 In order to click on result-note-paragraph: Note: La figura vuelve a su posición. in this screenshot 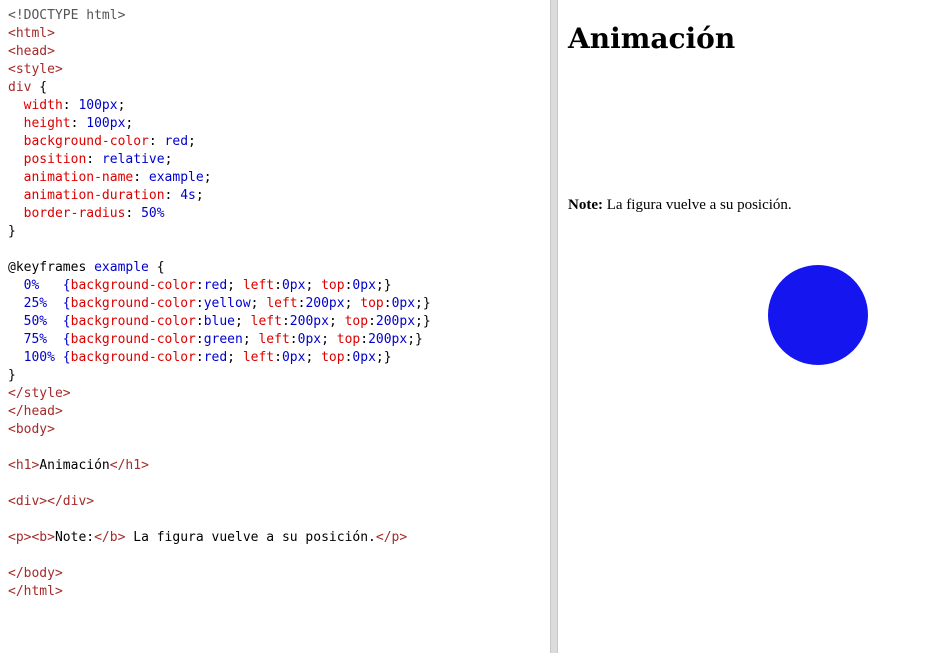, I will do `click(680, 205)`.